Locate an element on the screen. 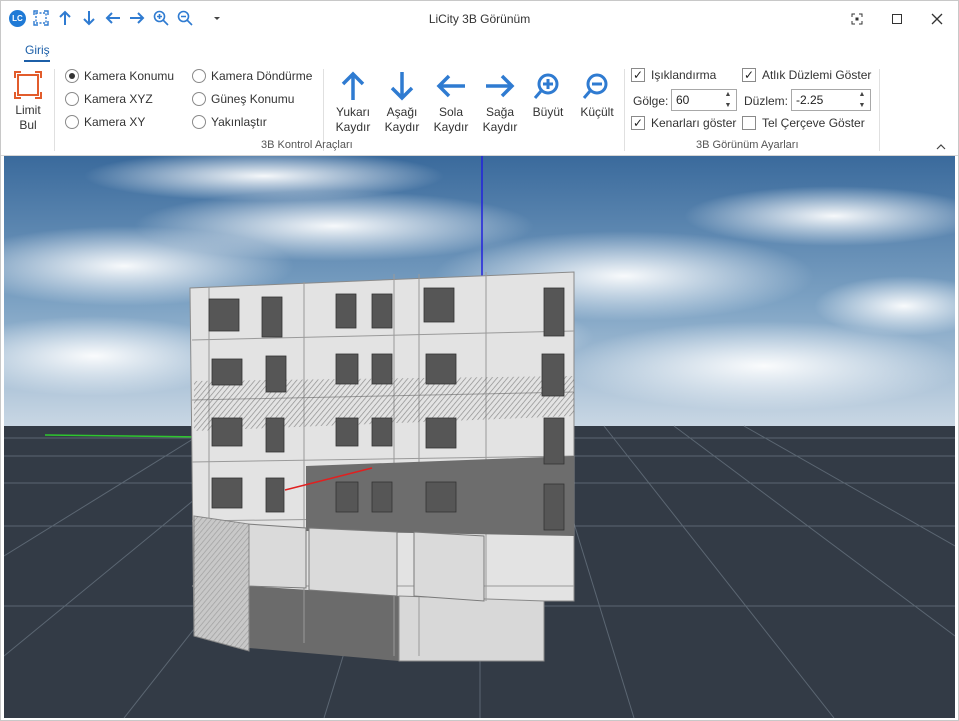 This screenshot has width=959, height=721. yukari-kaydir-button: Yukarı Kaydır is located at coordinates (353, 102).